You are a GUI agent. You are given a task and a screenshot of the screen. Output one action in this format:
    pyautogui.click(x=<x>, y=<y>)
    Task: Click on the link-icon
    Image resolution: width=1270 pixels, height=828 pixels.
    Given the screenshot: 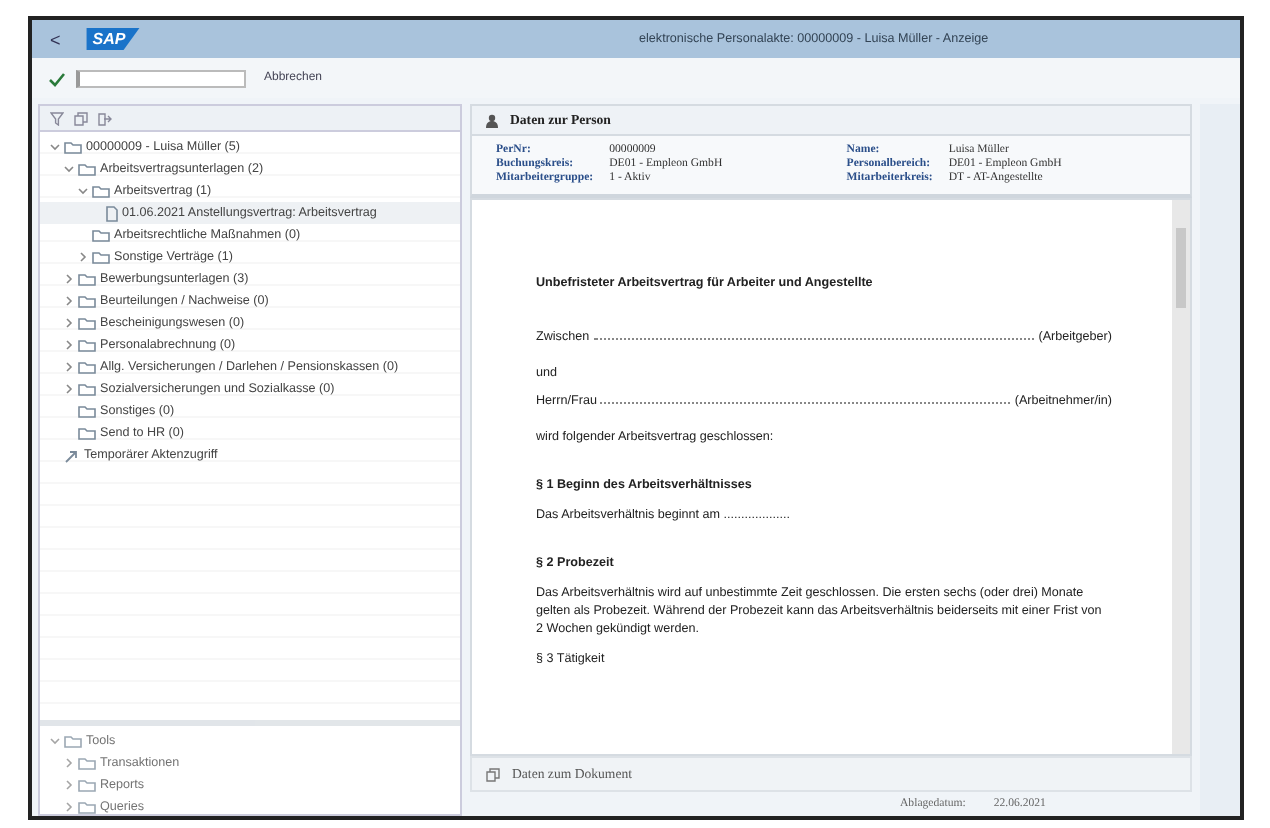 What is the action you would take?
    pyautogui.click(x=72, y=455)
    